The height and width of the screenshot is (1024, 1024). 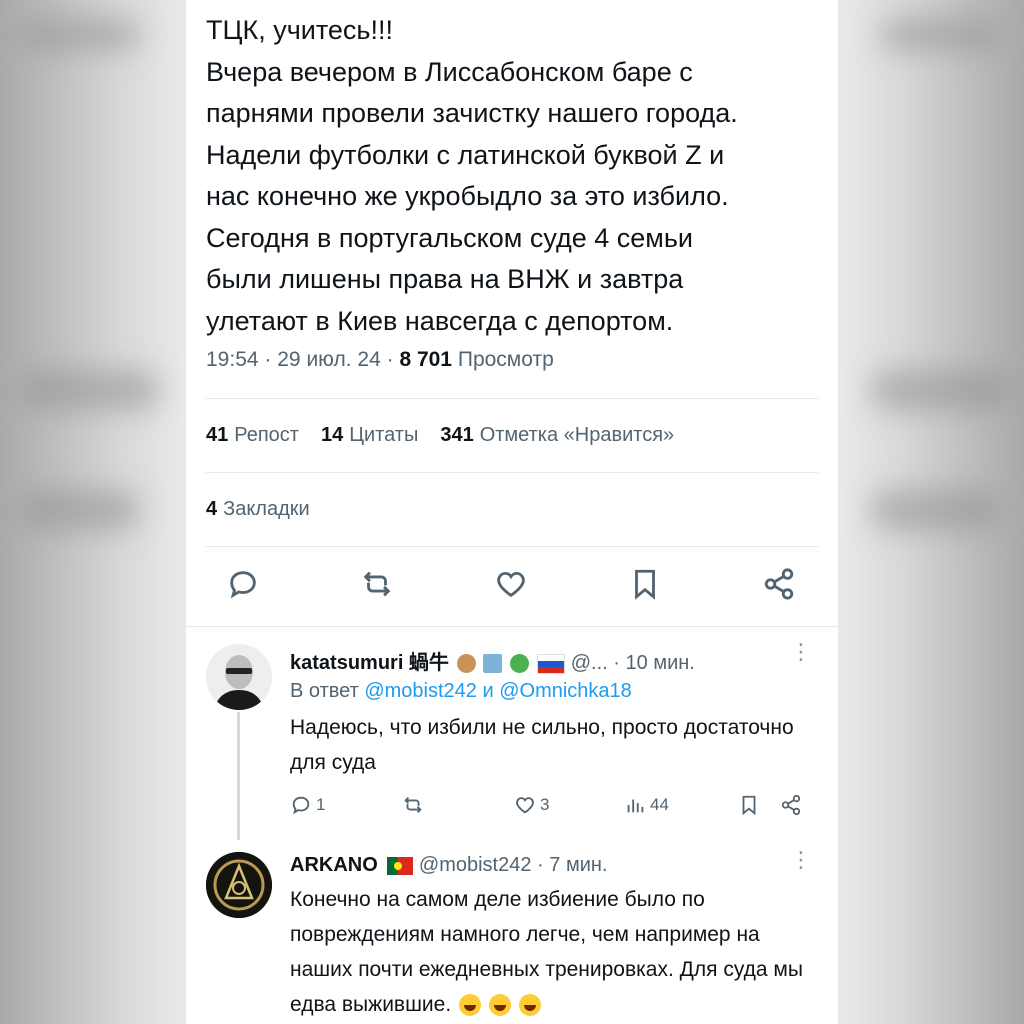 I want to click on reply-count: 1, so click(x=321, y=804).